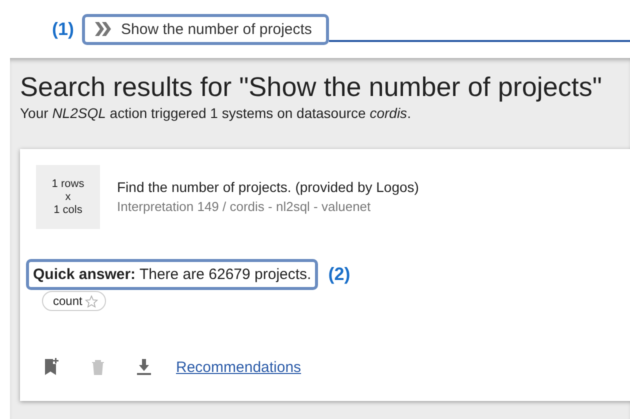 Image resolution: width=630 pixels, height=419 pixels. I want to click on cols-count: 1 cols, so click(68, 210).